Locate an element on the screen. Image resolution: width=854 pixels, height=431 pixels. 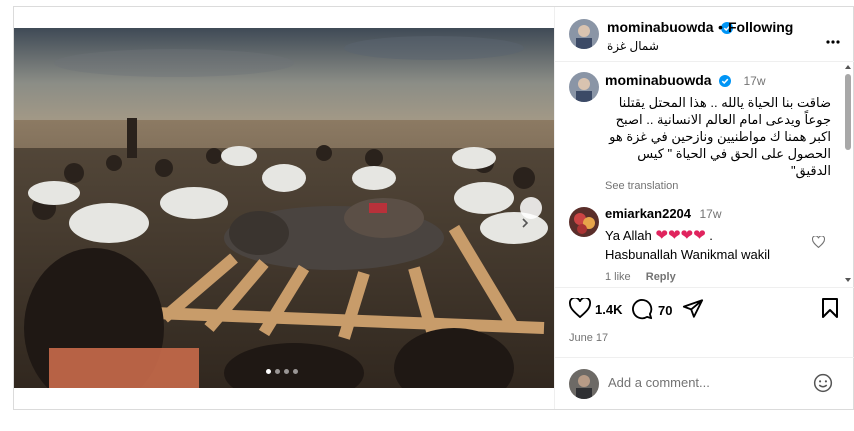
header-author-name: mominabuowda is located at coordinates (660, 27).